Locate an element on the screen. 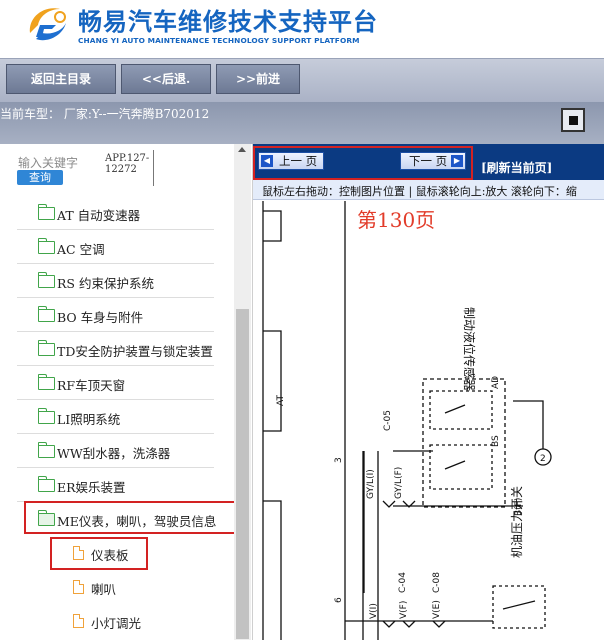  tree-item-label: AC 空调 is located at coordinates (81, 249).